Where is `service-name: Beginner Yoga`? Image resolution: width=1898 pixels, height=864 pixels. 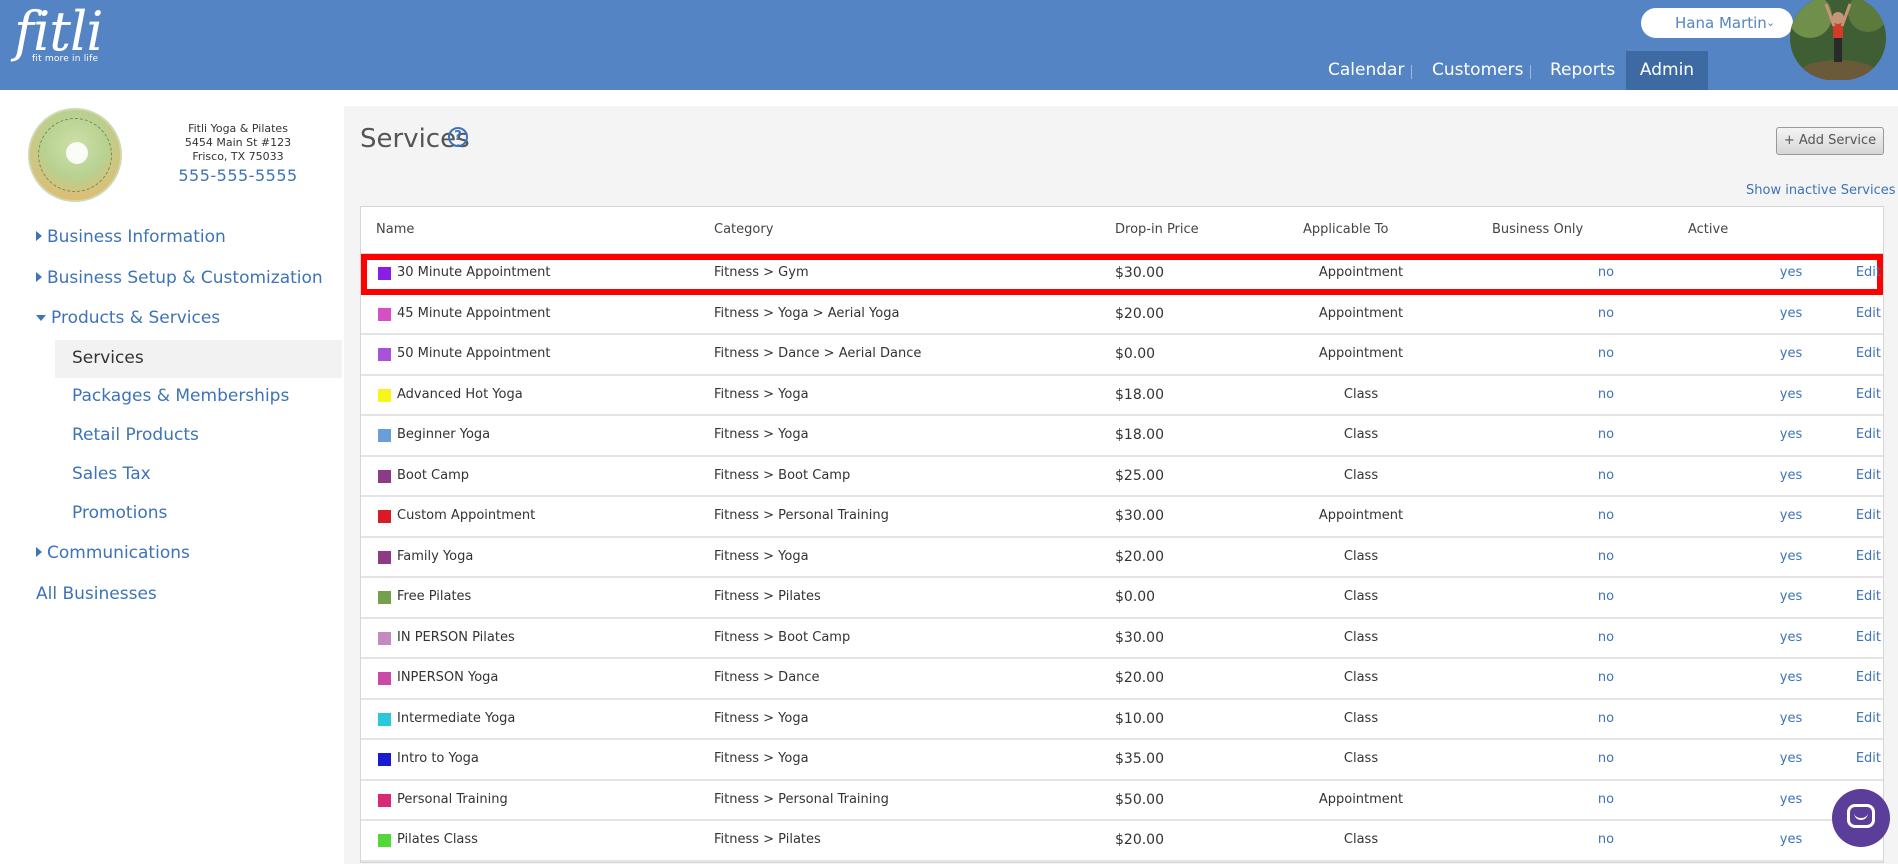
service-name: Beginner Yoga is located at coordinates (443, 435).